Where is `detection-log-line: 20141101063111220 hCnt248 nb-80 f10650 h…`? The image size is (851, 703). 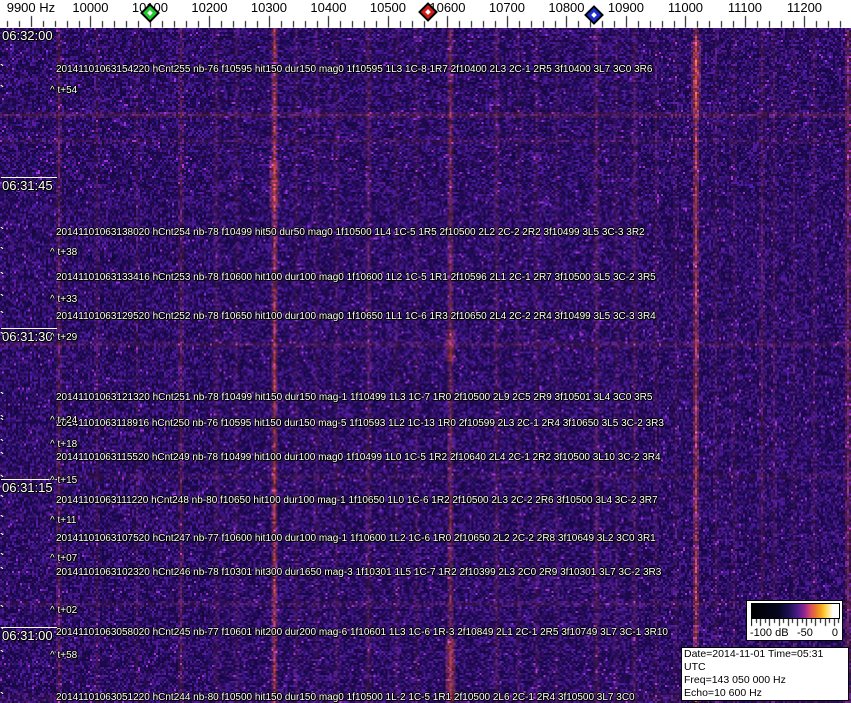
detection-log-line: 20141101063111220 hCnt248 nb-80 f10650 h… is located at coordinates (357, 500).